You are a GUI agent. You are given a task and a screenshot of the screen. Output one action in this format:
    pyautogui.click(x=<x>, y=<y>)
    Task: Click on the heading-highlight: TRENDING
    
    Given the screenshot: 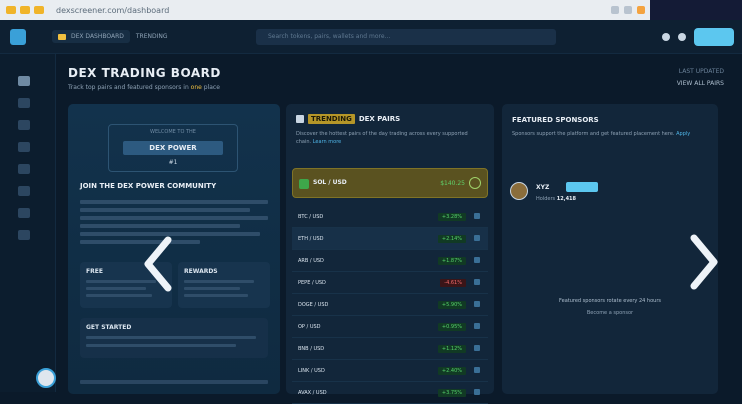 What is the action you would take?
    pyautogui.click(x=331, y=119)
    